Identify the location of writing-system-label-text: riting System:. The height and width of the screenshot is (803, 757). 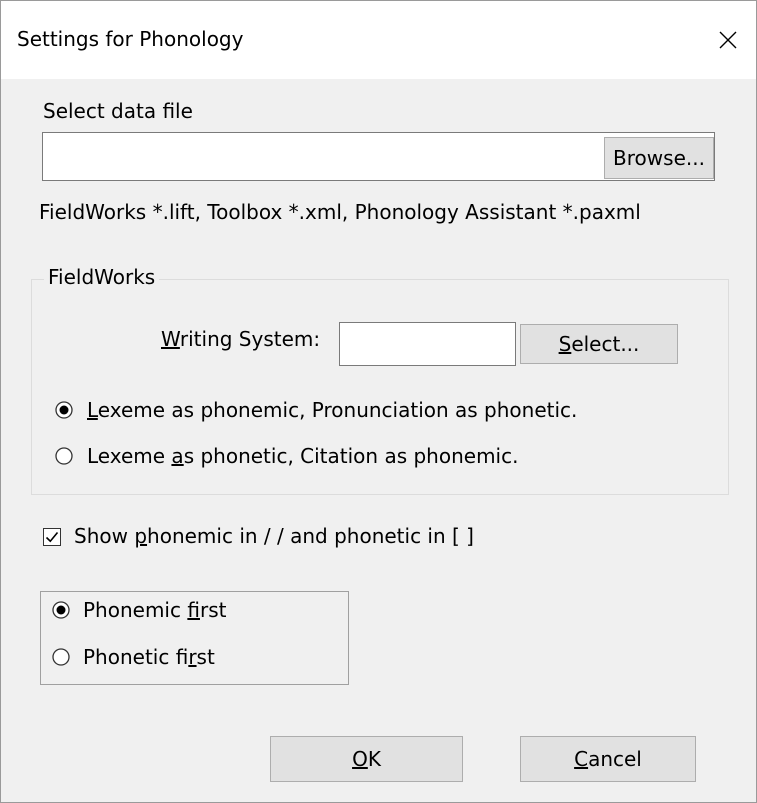
(250, 339).